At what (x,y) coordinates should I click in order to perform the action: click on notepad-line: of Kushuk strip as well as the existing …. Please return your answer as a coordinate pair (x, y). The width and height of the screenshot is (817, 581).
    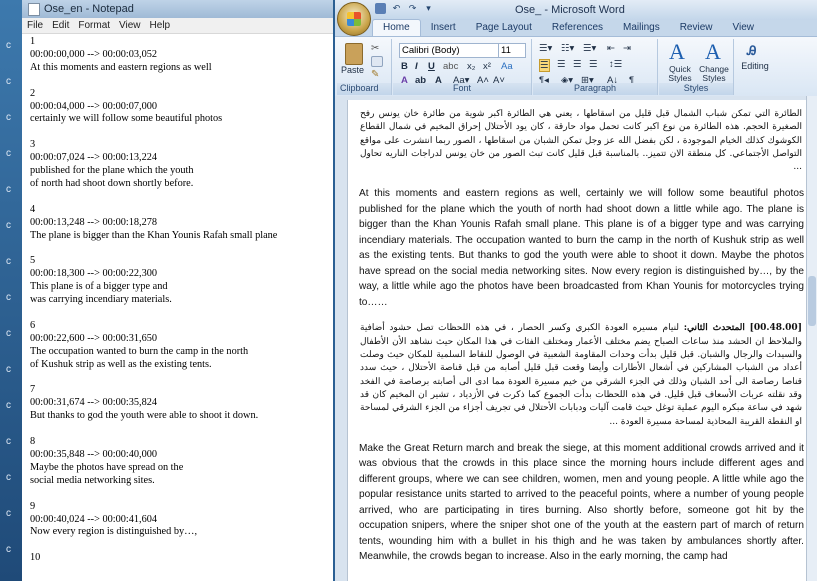
    Looking at the image, I should click on (121, 364).